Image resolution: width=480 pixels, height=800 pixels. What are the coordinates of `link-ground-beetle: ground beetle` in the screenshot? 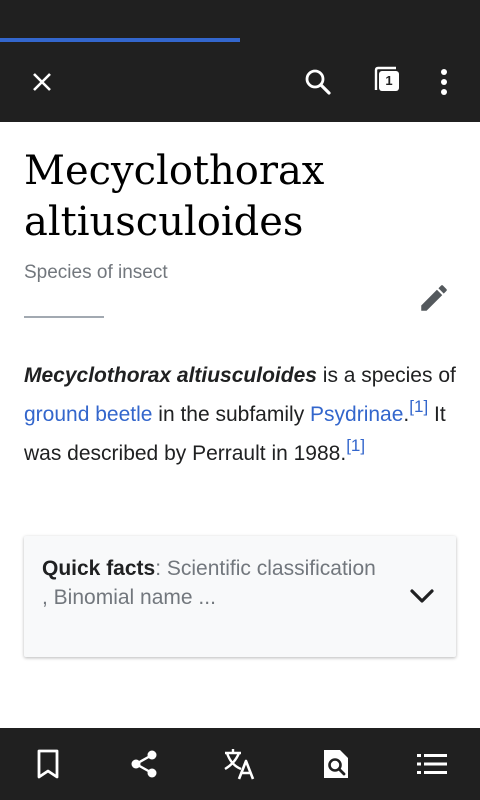 It's located at (88, 414).